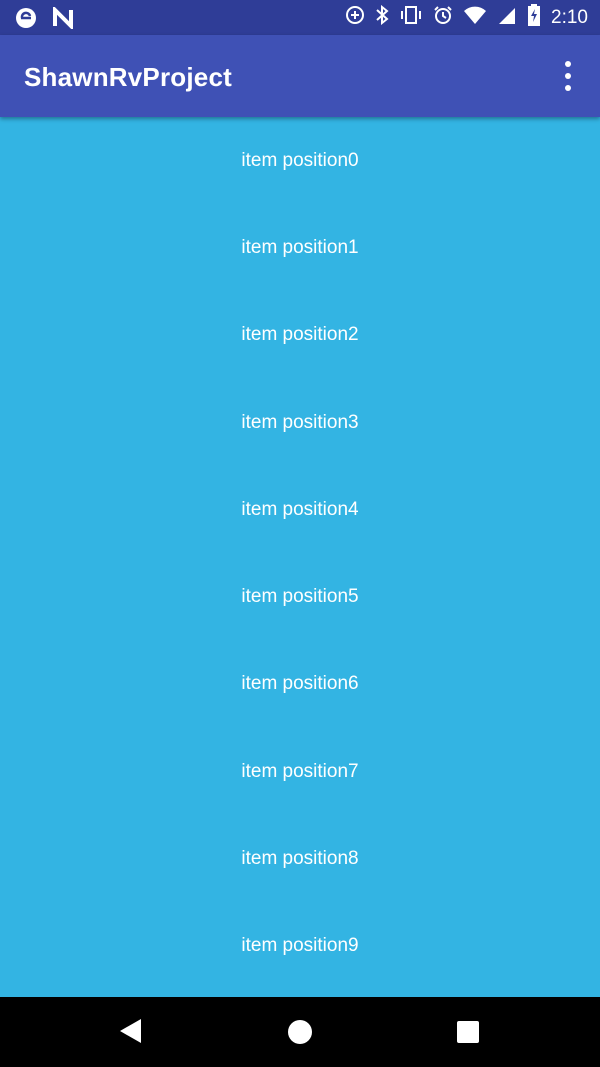 The width and height of the screenshot is (600, 1067). What do you see at coordinates (300, 17) in the screenshot?
I see `status-bar: 2:10` at bounding box center [300, 17].